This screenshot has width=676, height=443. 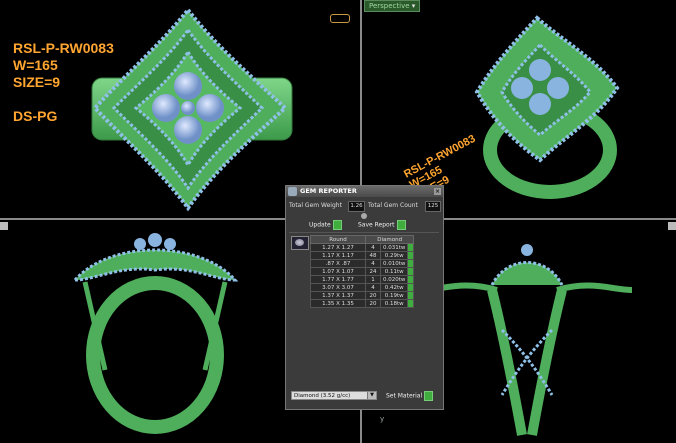 What do you see at coordinates (394, 255) in the screenshot?
I see `gem-weight: 0.29tw` at bounding box center [394, 255].